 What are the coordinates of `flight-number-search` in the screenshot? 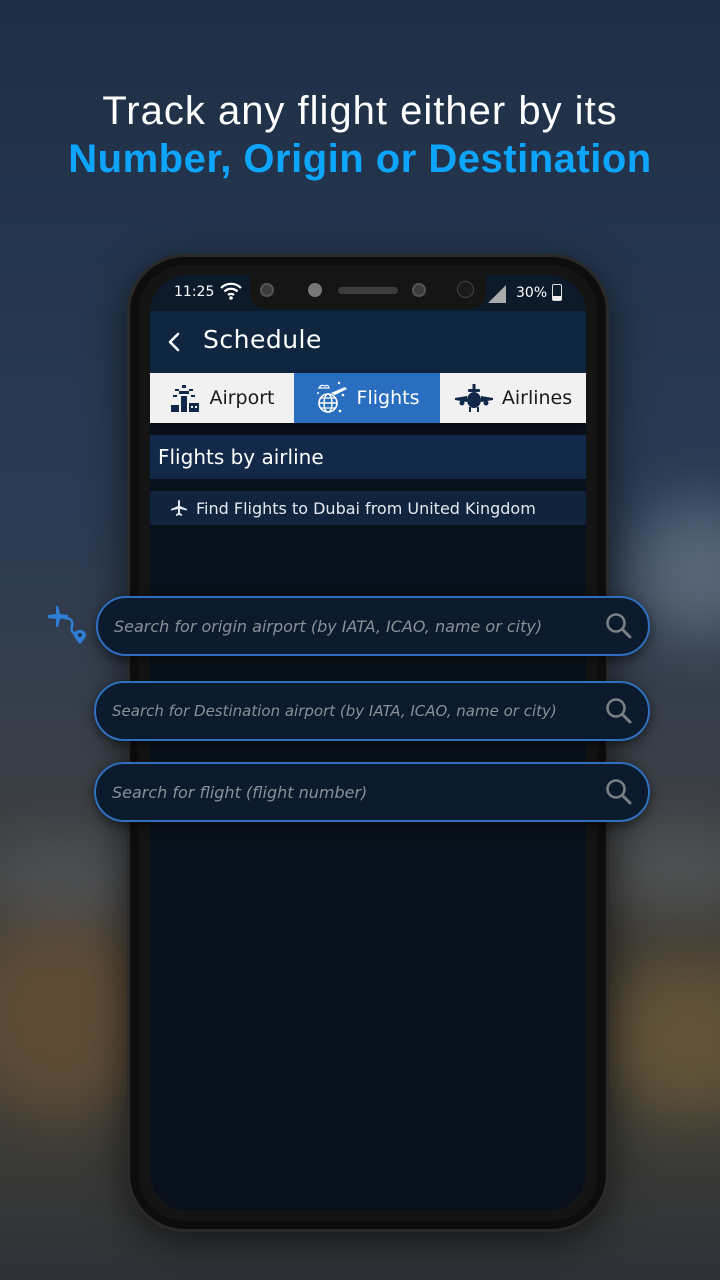 It's located at (372, 792).